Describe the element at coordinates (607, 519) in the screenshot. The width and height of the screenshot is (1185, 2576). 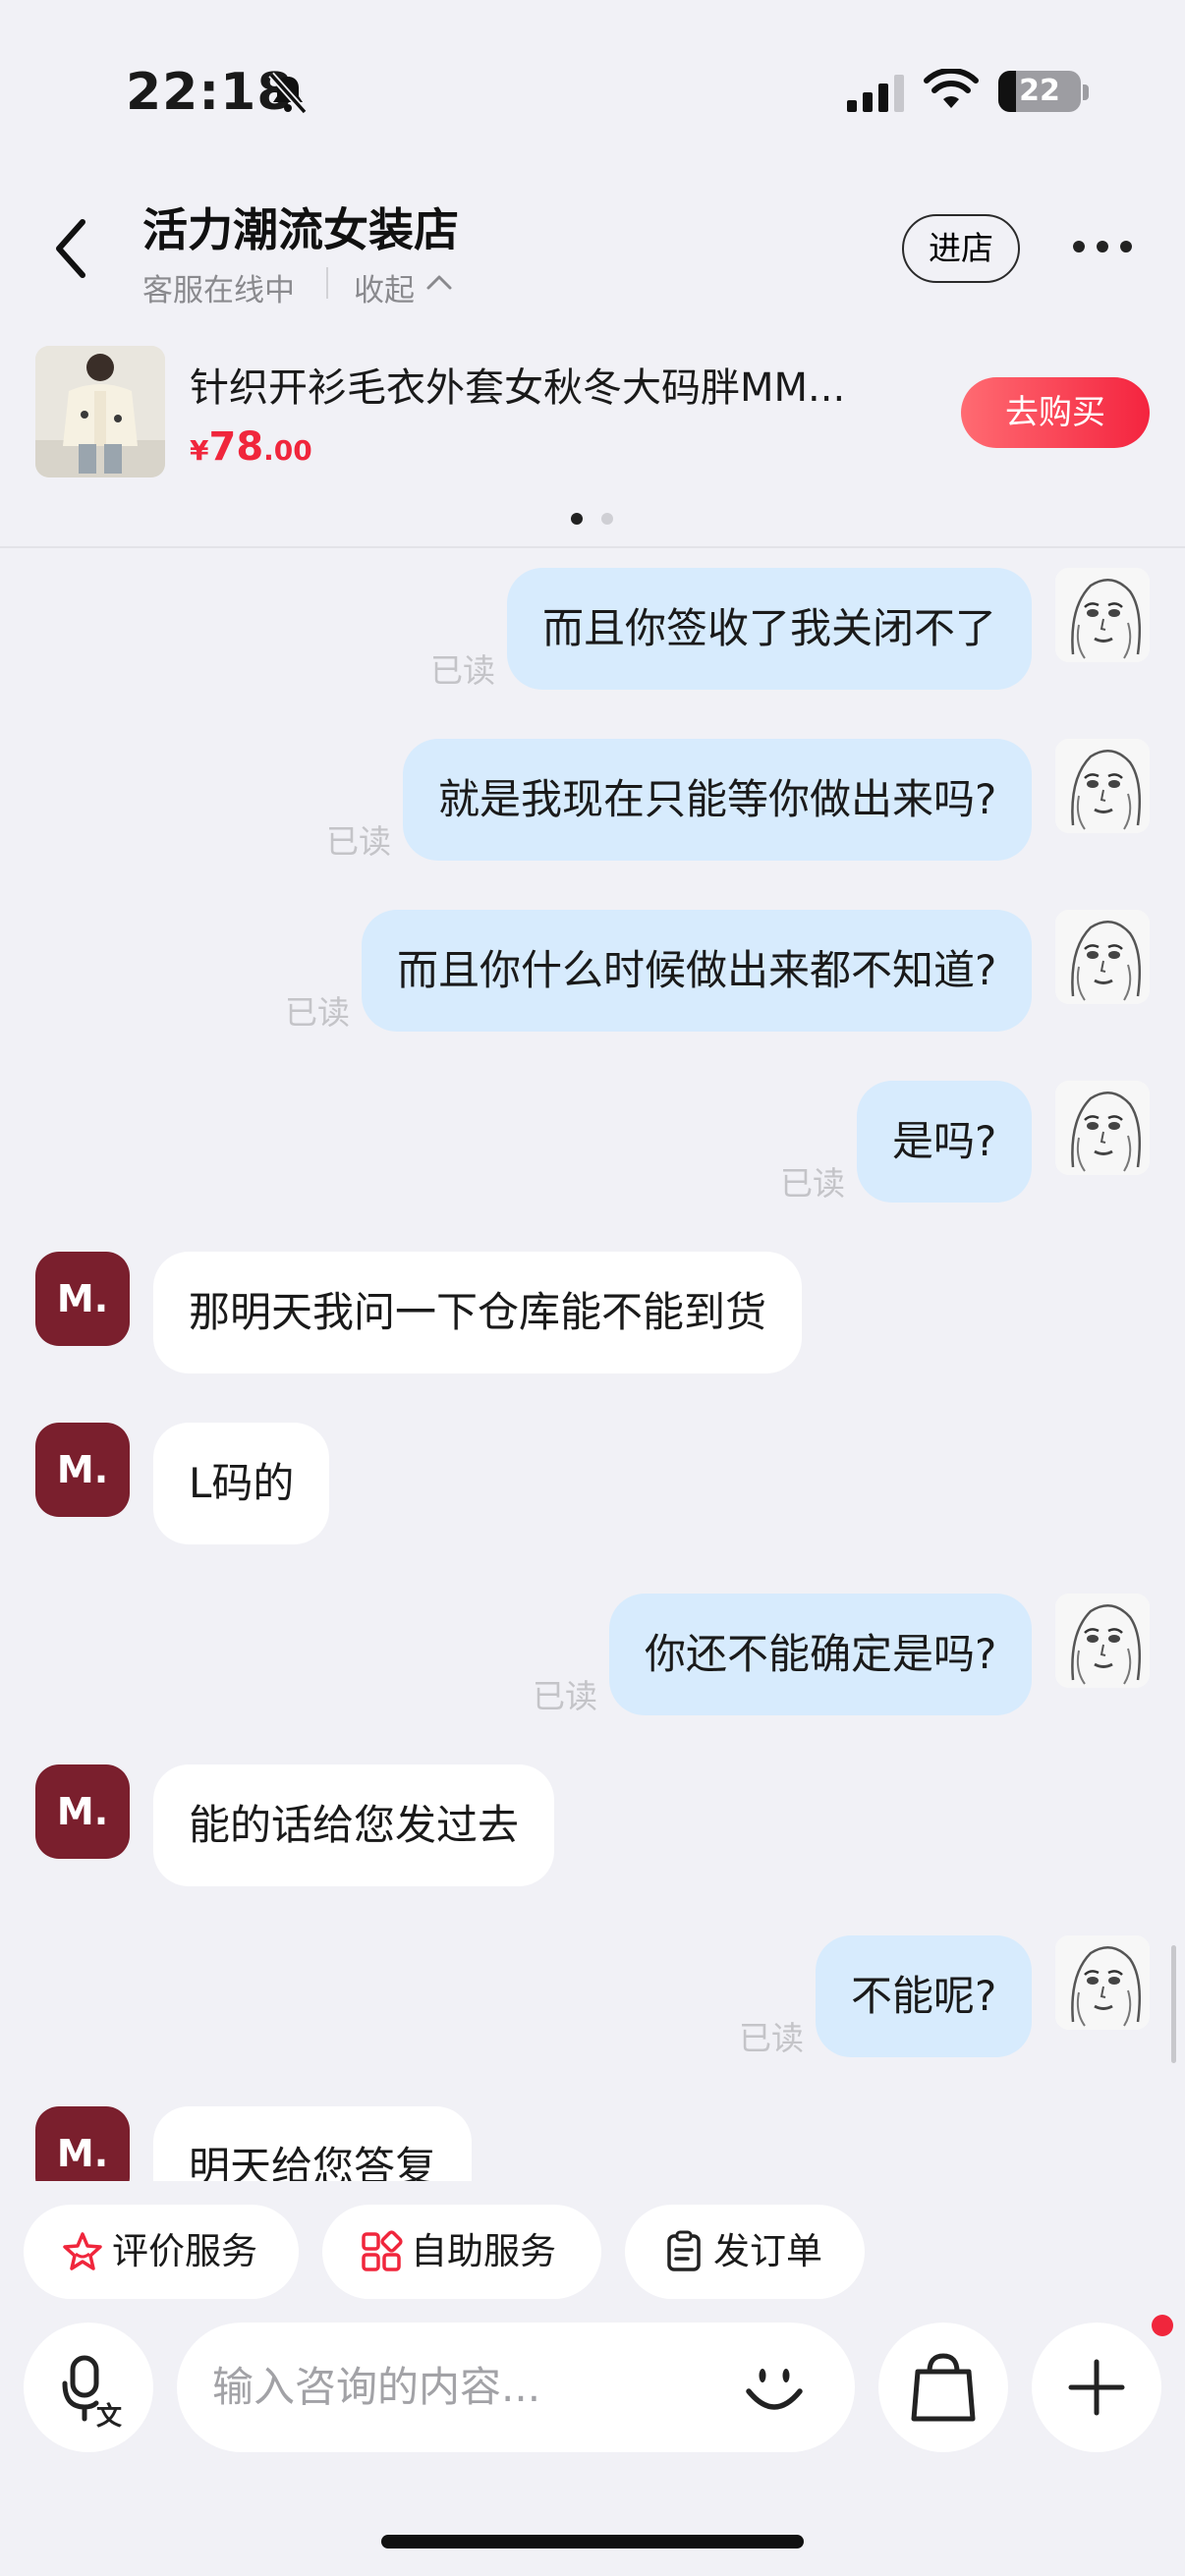
I see `carousel-dot` at that location.